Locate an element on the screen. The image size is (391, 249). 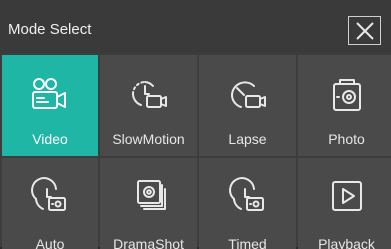
close-button is located at coordinates (364, 30).